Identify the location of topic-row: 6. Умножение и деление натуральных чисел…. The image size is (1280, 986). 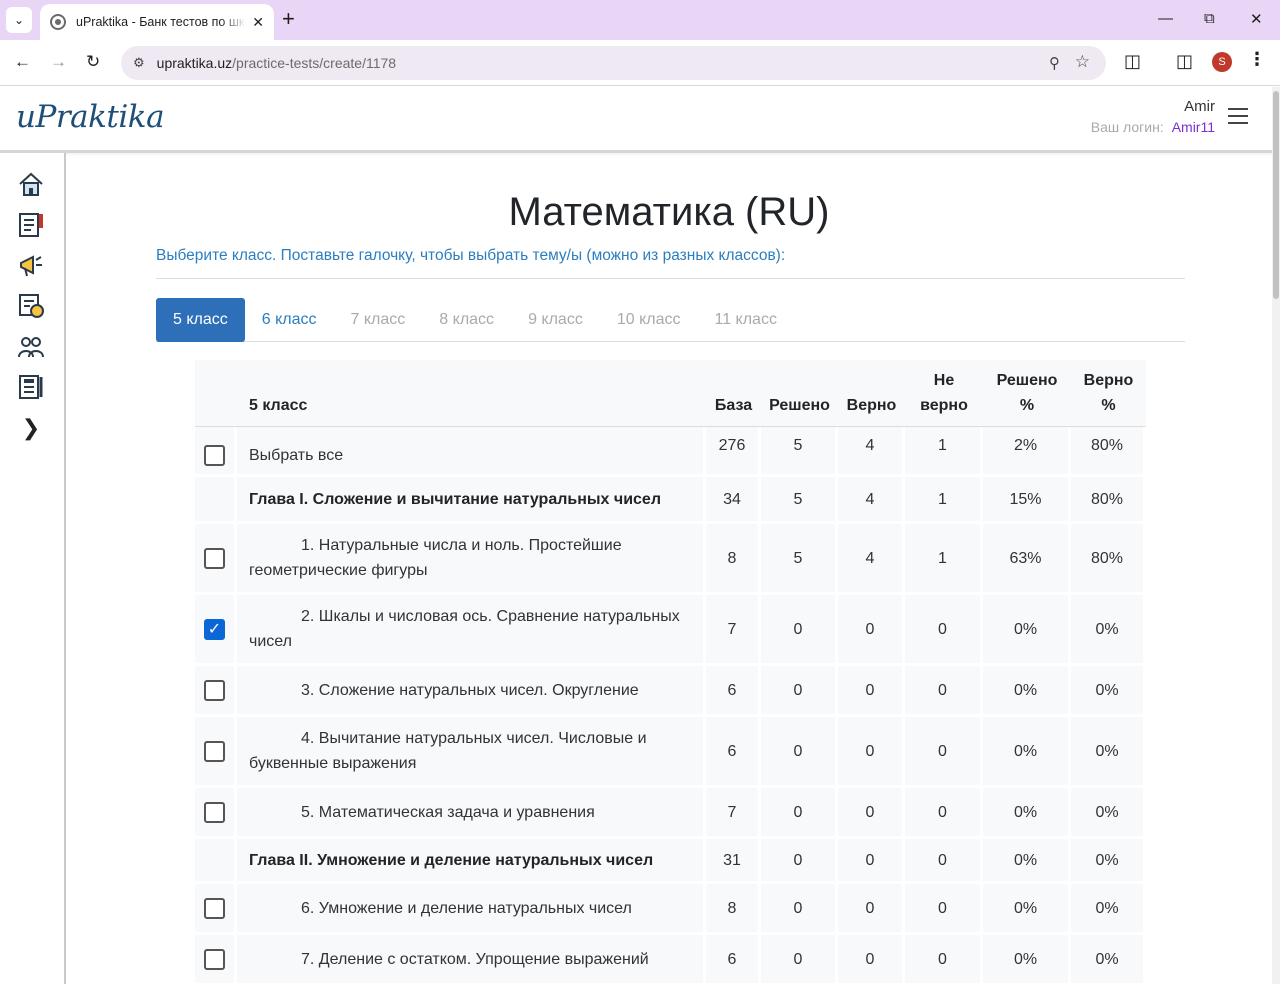
(670, 909).